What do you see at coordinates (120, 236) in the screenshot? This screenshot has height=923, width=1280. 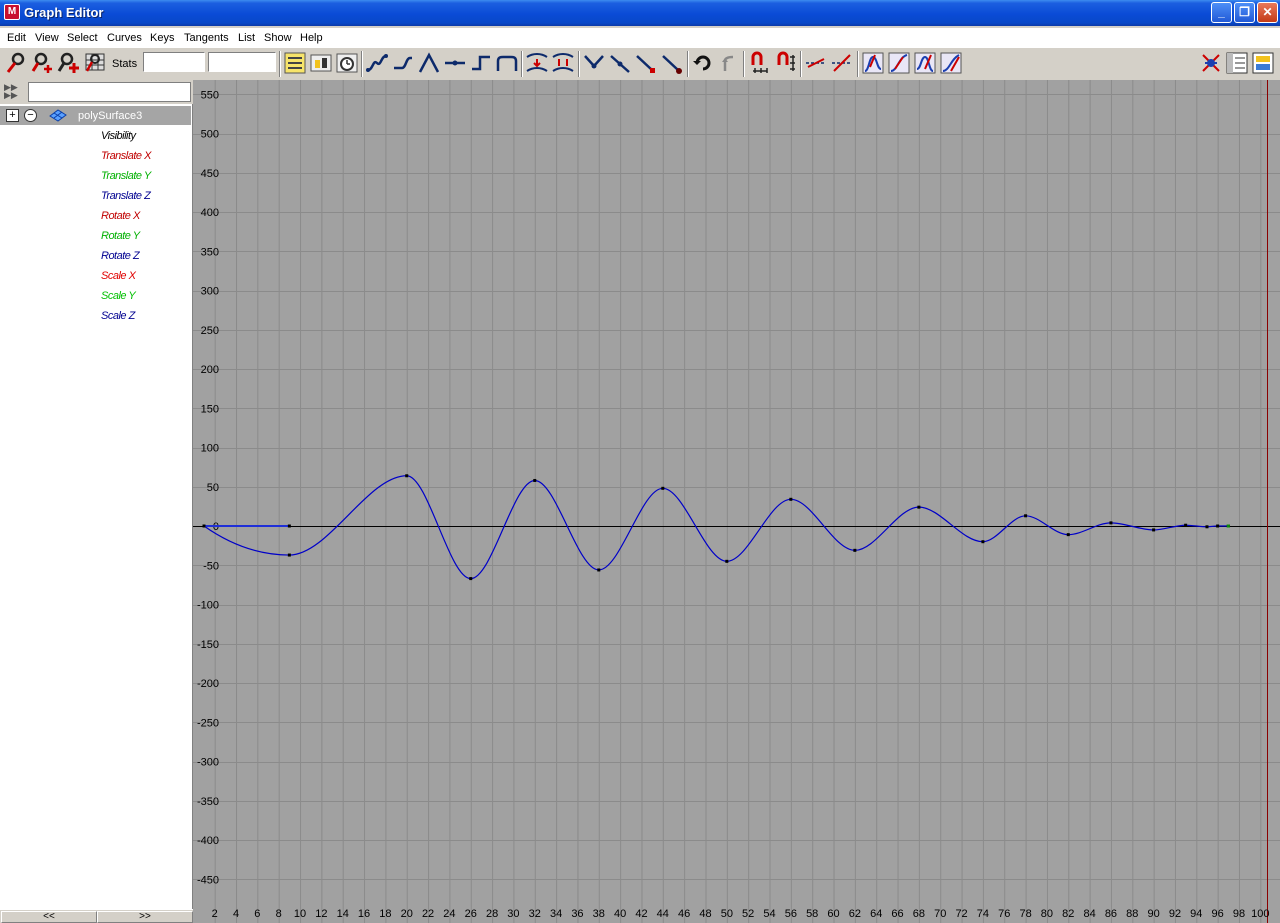 I see `attribute-rotate-y: Rotate Y` at bounding box center [120, 236].